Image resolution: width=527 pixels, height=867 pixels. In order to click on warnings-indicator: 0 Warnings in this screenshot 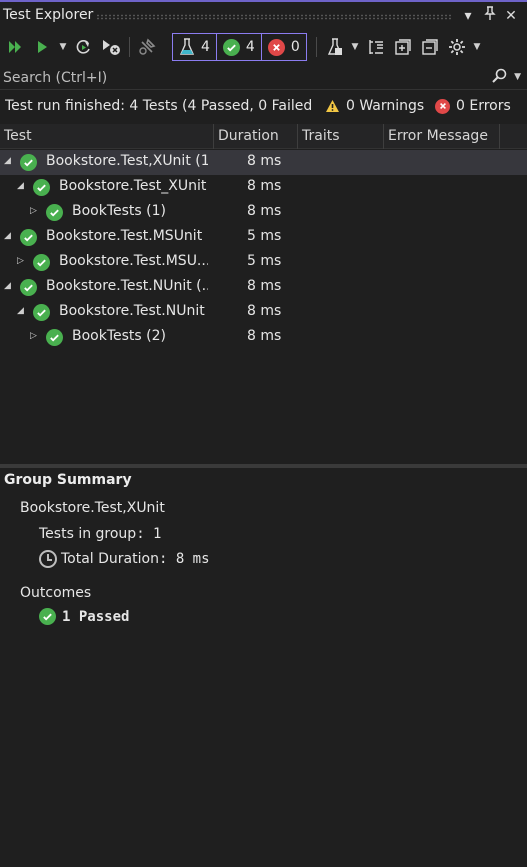, I will do `click(374, 106)`.